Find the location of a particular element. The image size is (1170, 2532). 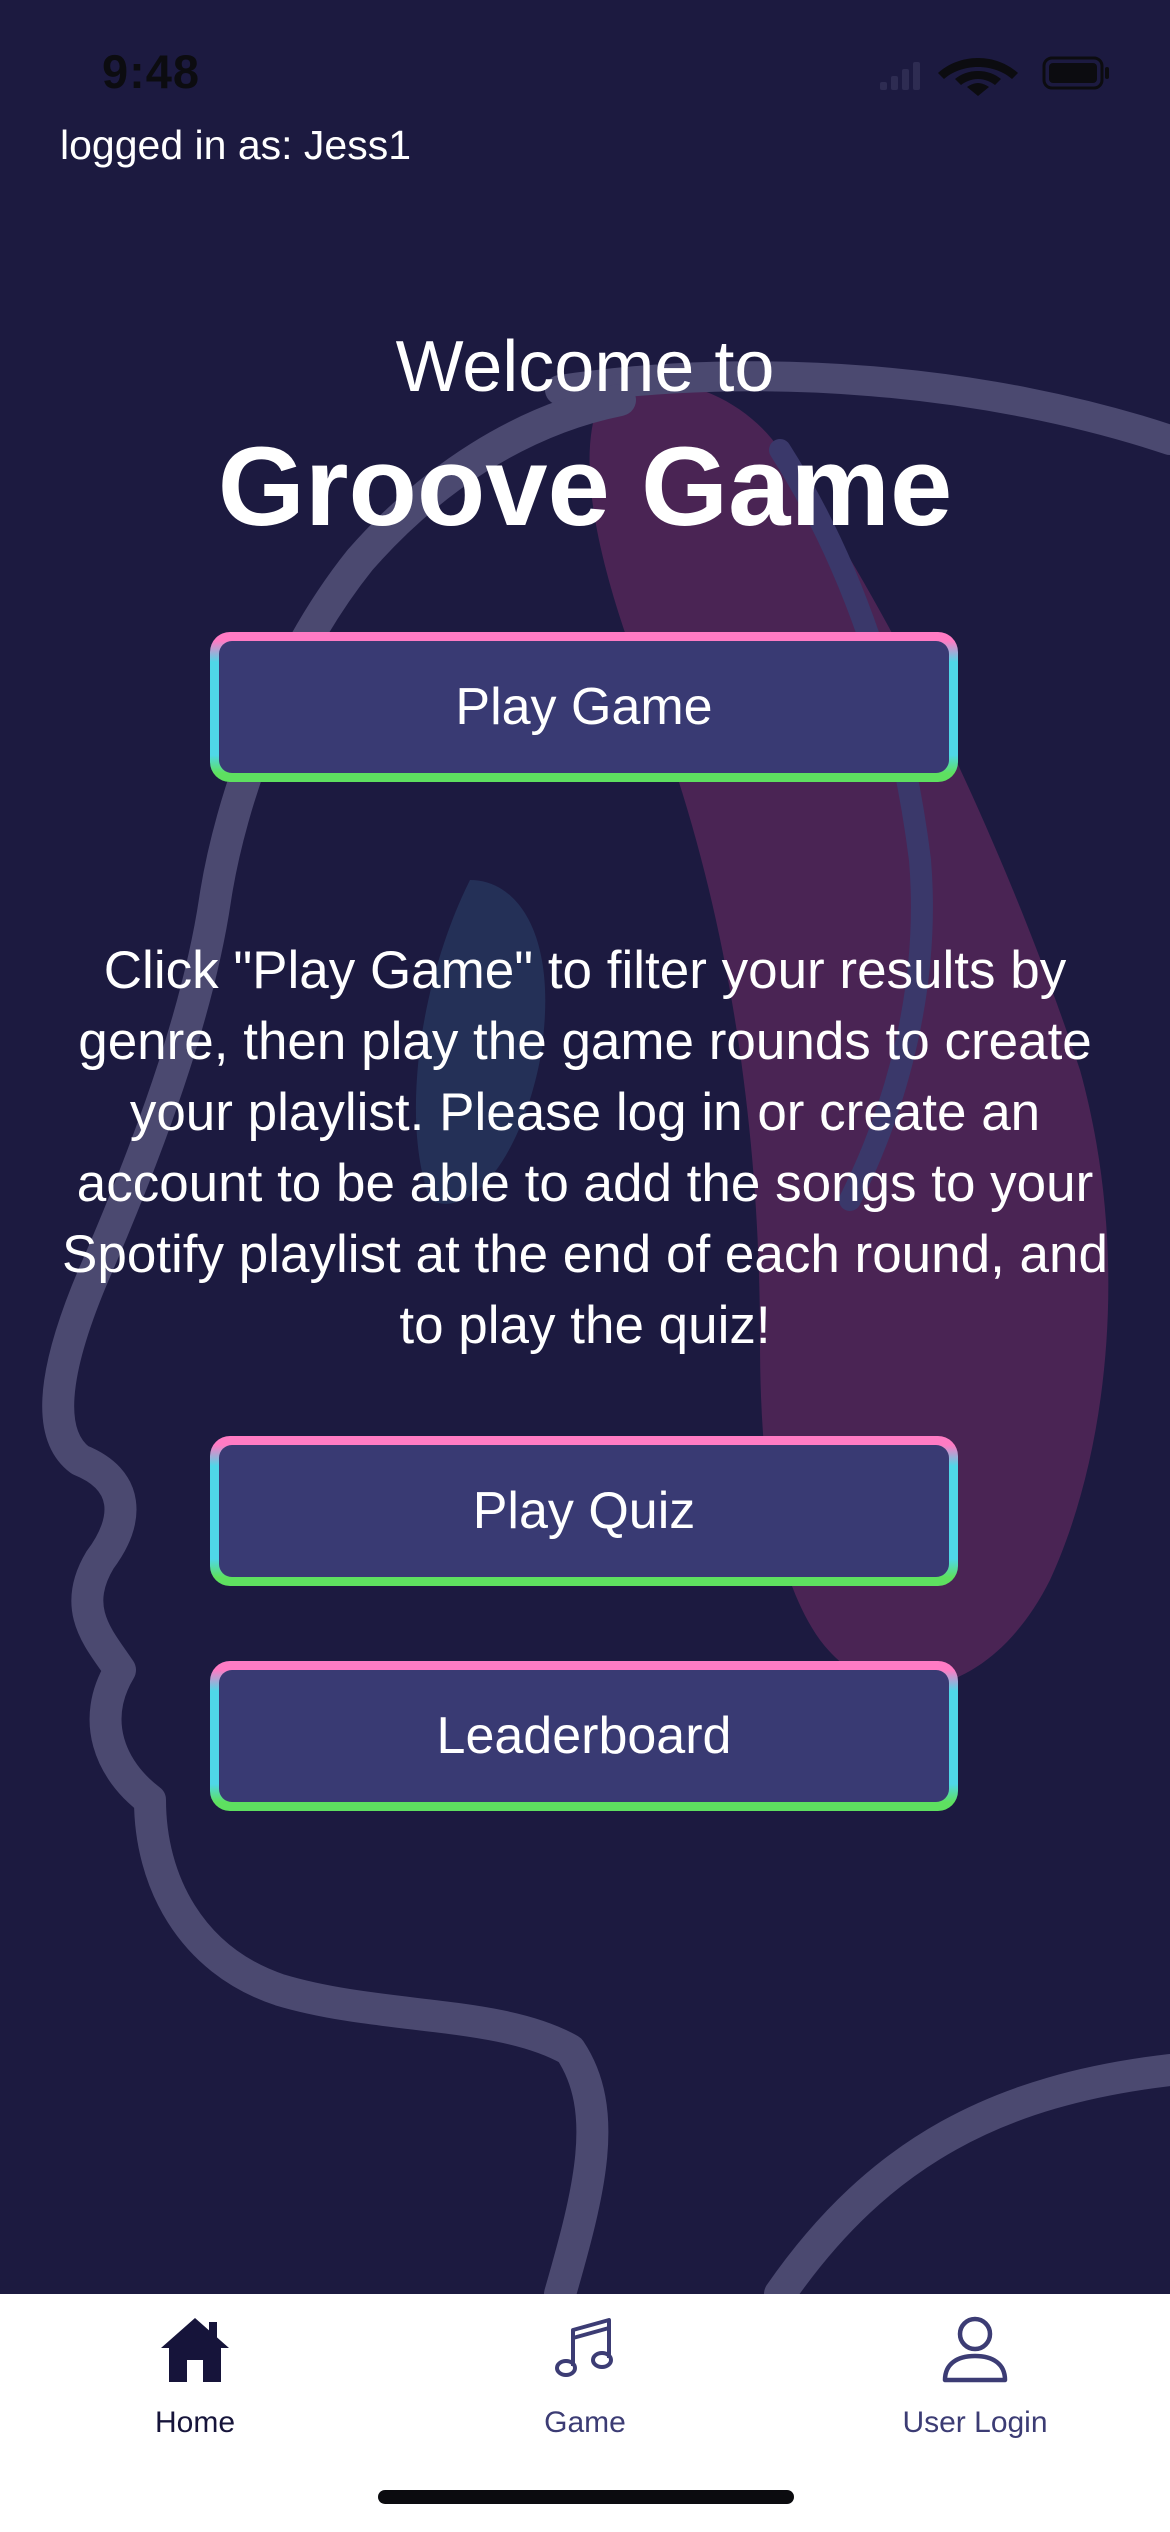

play-game-button: Play Game is located at coordinates (584, 707).